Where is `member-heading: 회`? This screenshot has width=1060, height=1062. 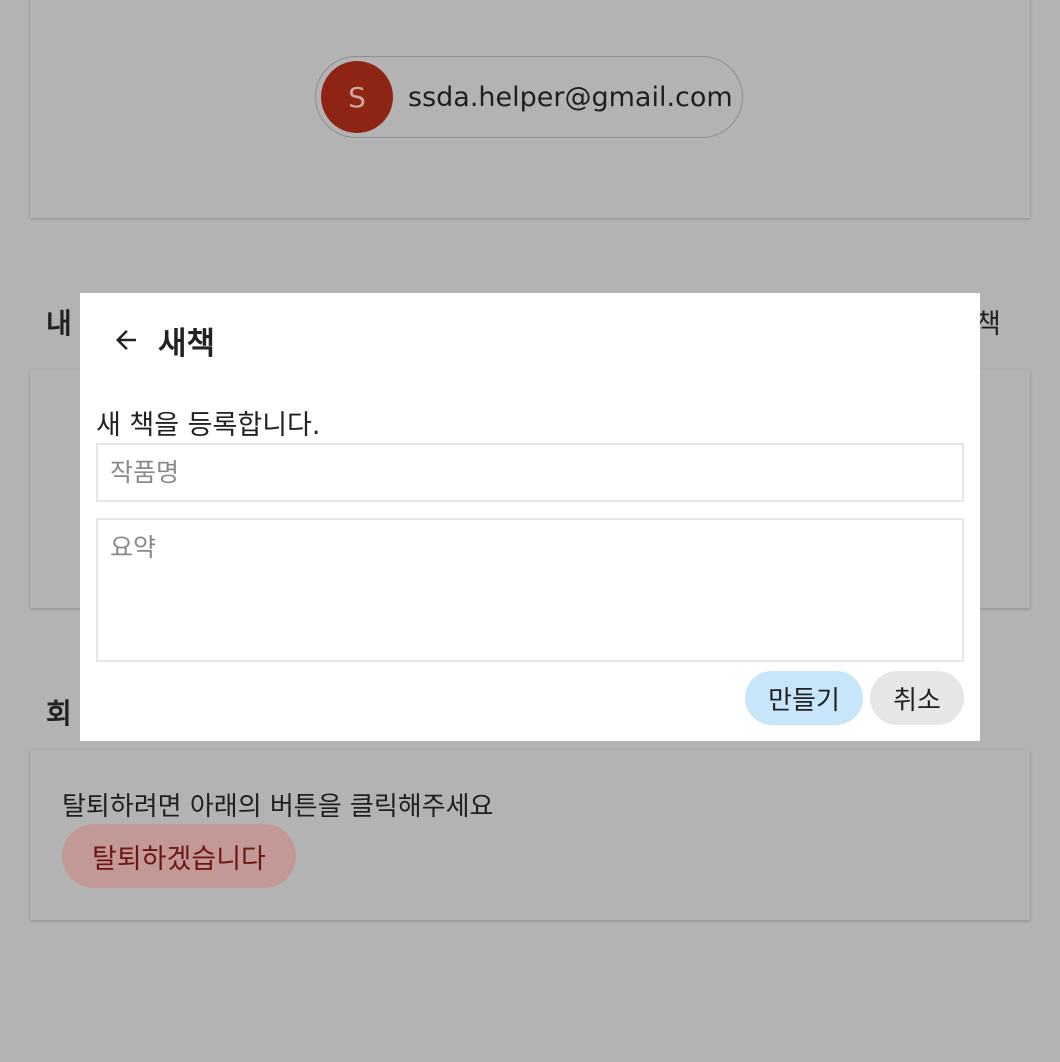
member-heading: 회 is located at coordinates (59, 713).